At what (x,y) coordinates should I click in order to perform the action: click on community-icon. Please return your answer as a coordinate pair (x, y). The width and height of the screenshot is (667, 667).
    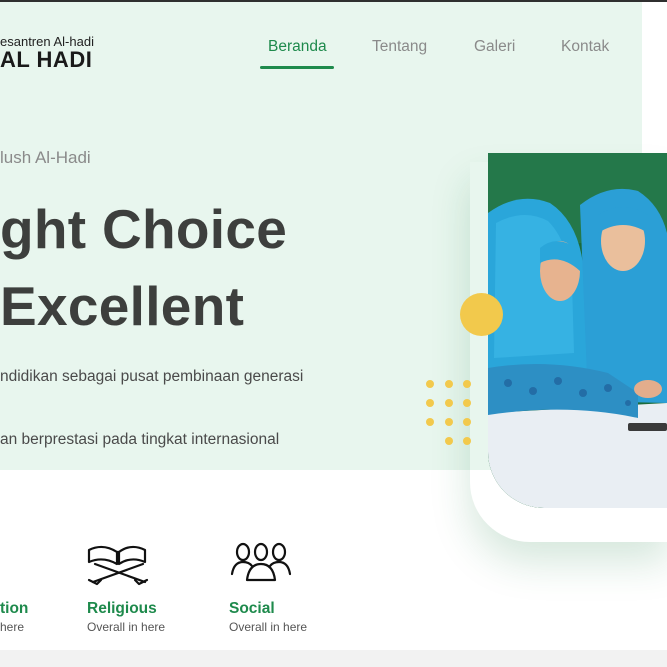
    Looking at the image, I should click on (261, 564).